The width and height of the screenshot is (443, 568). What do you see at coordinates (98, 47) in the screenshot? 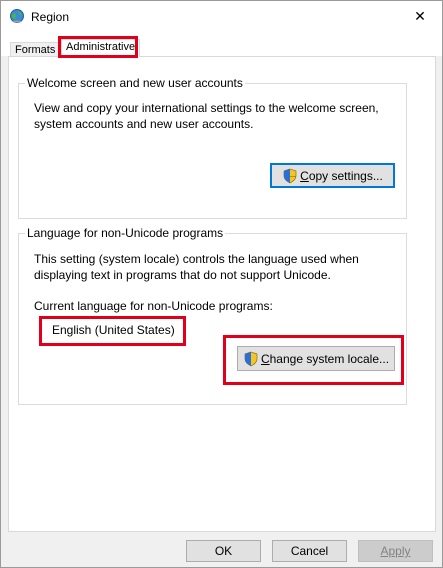
I see `tab-highlight-box` at bounding box center [98, 47].